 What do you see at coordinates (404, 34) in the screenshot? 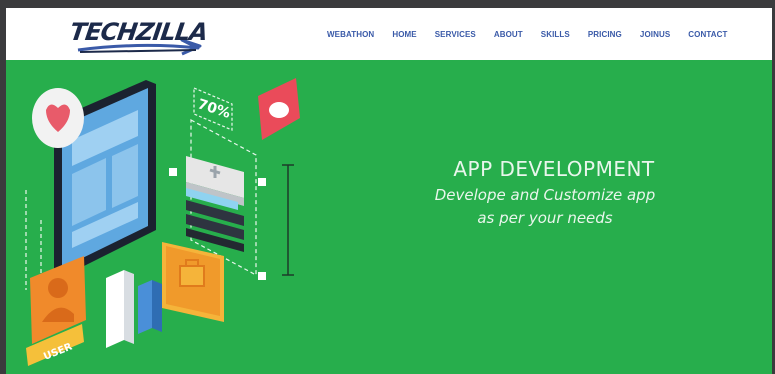
I see `nav-item-home: HOME` at bounding box center [404, 34].